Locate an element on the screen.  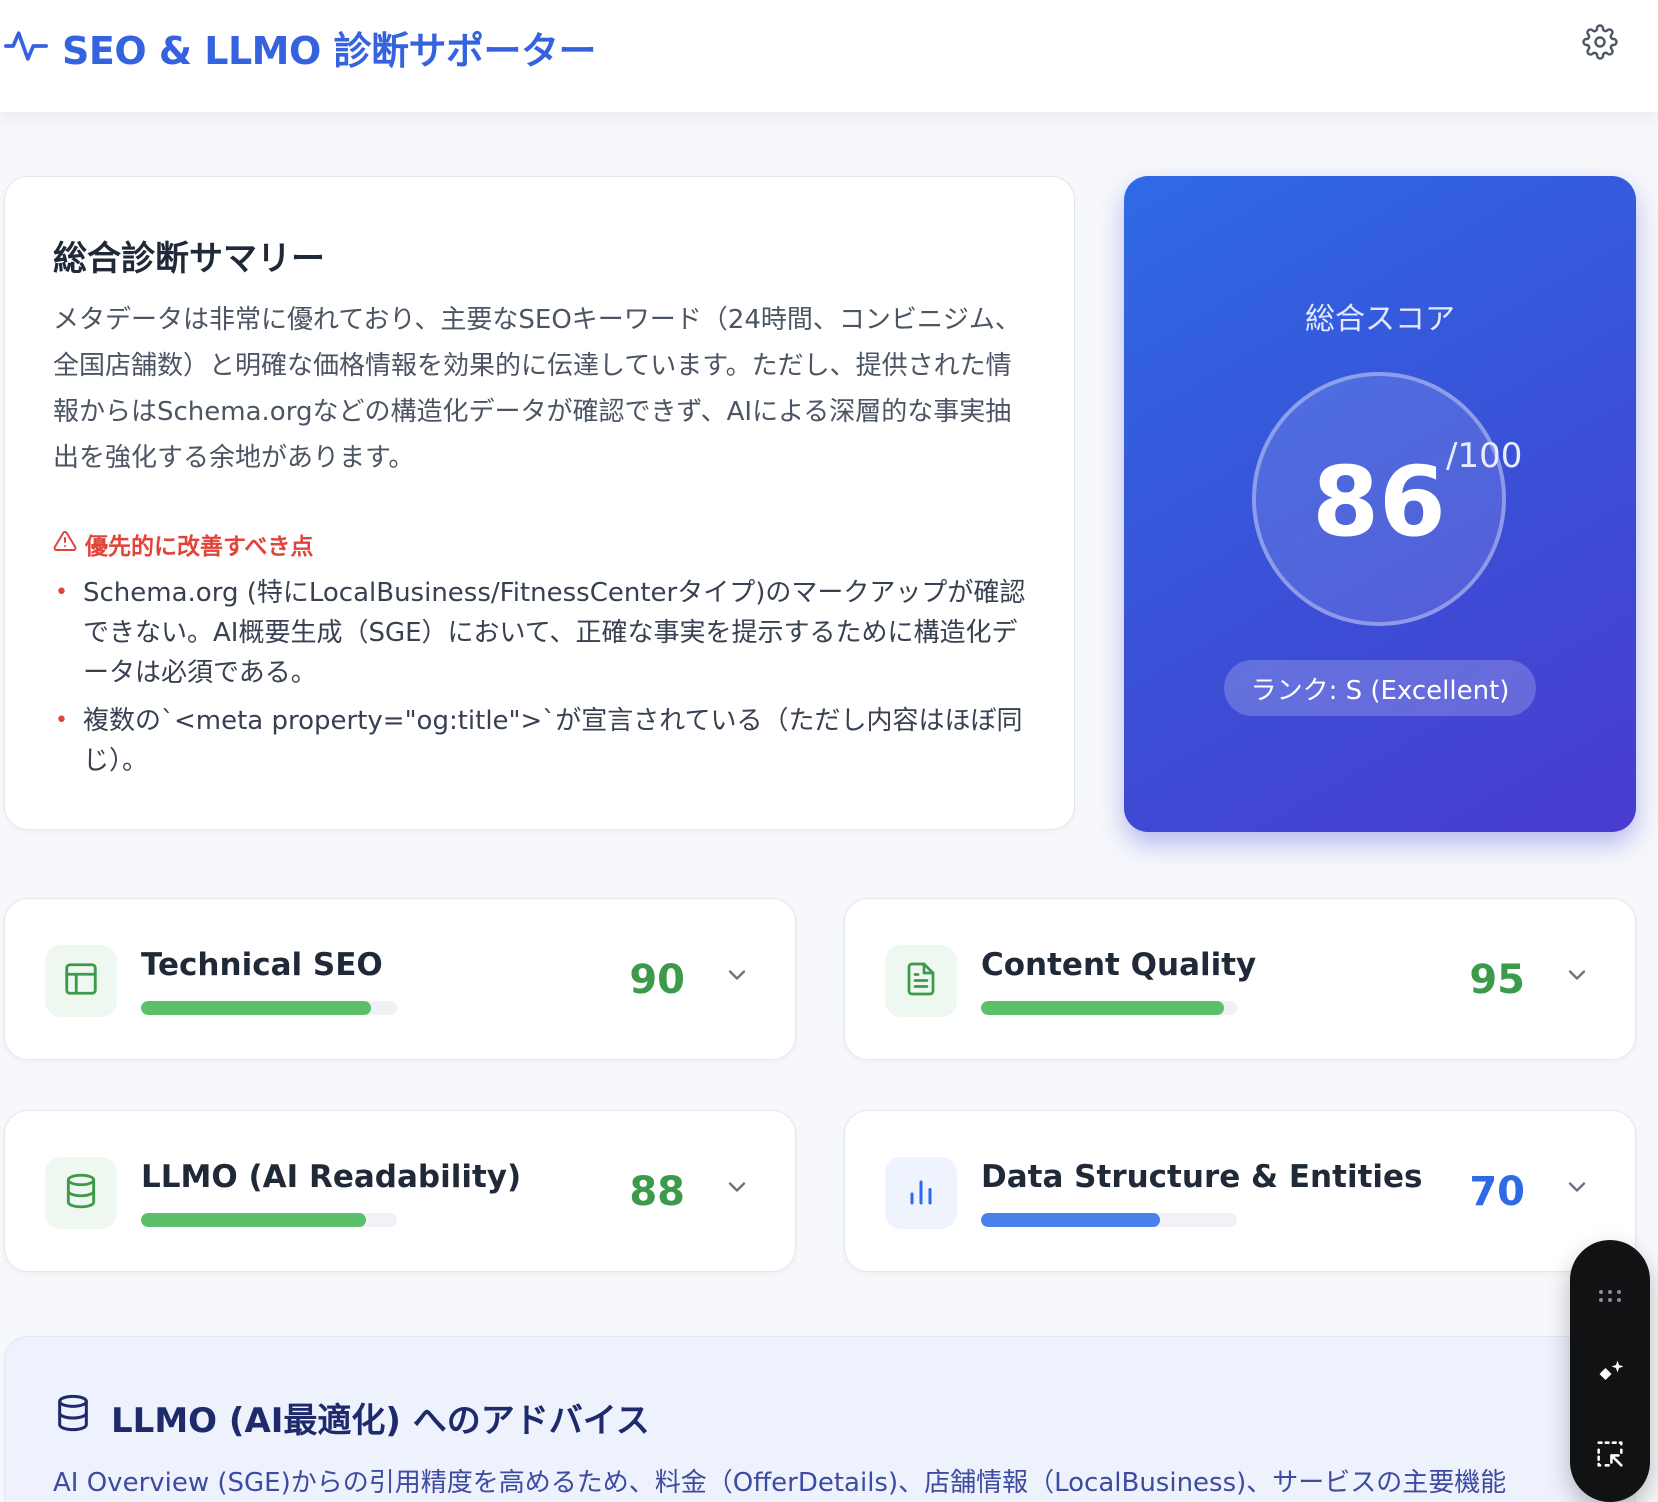
metric-title: LLMO (AI Readability) is located at coordinates (331, 1177).